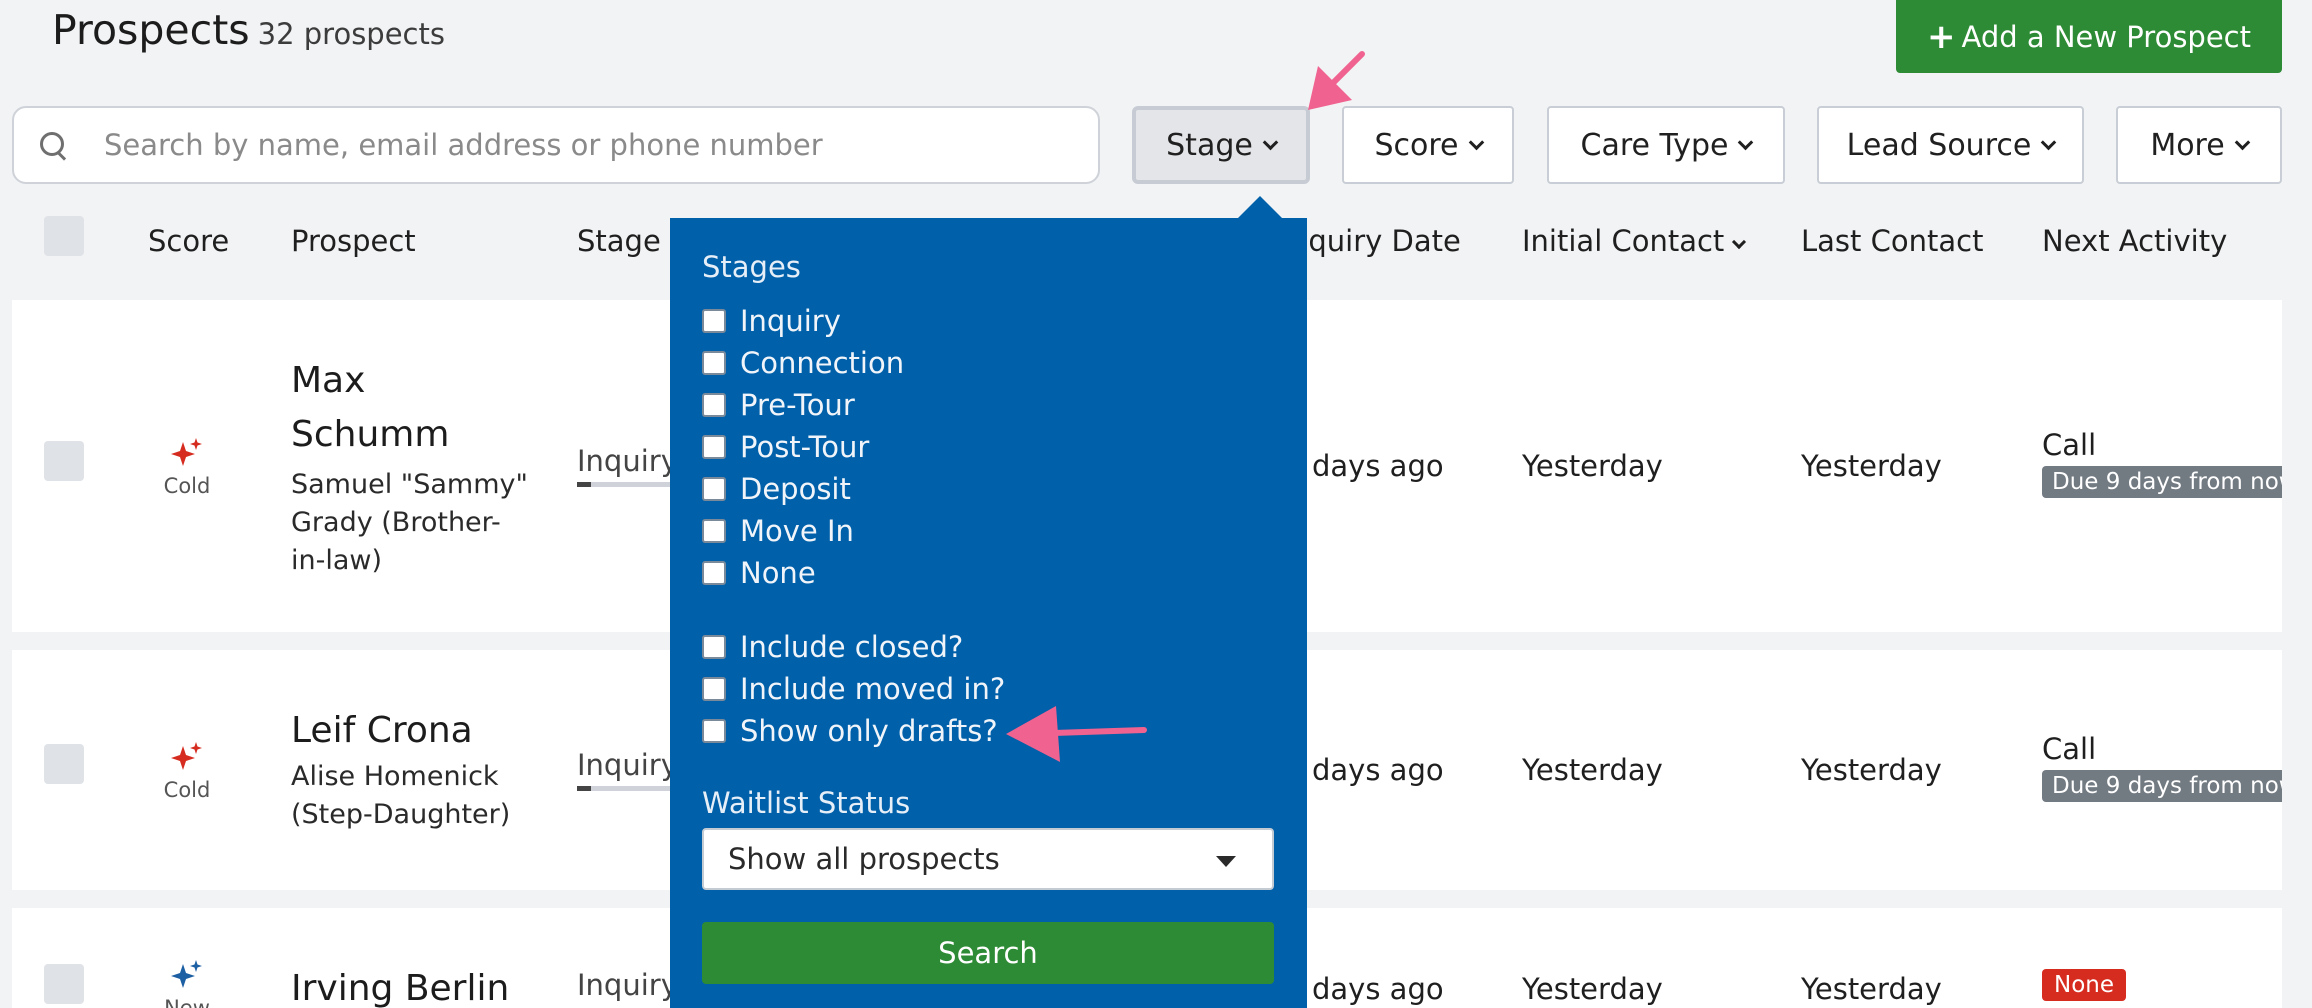  I want to click on prospect-name-link: Max, so click(409, 381).